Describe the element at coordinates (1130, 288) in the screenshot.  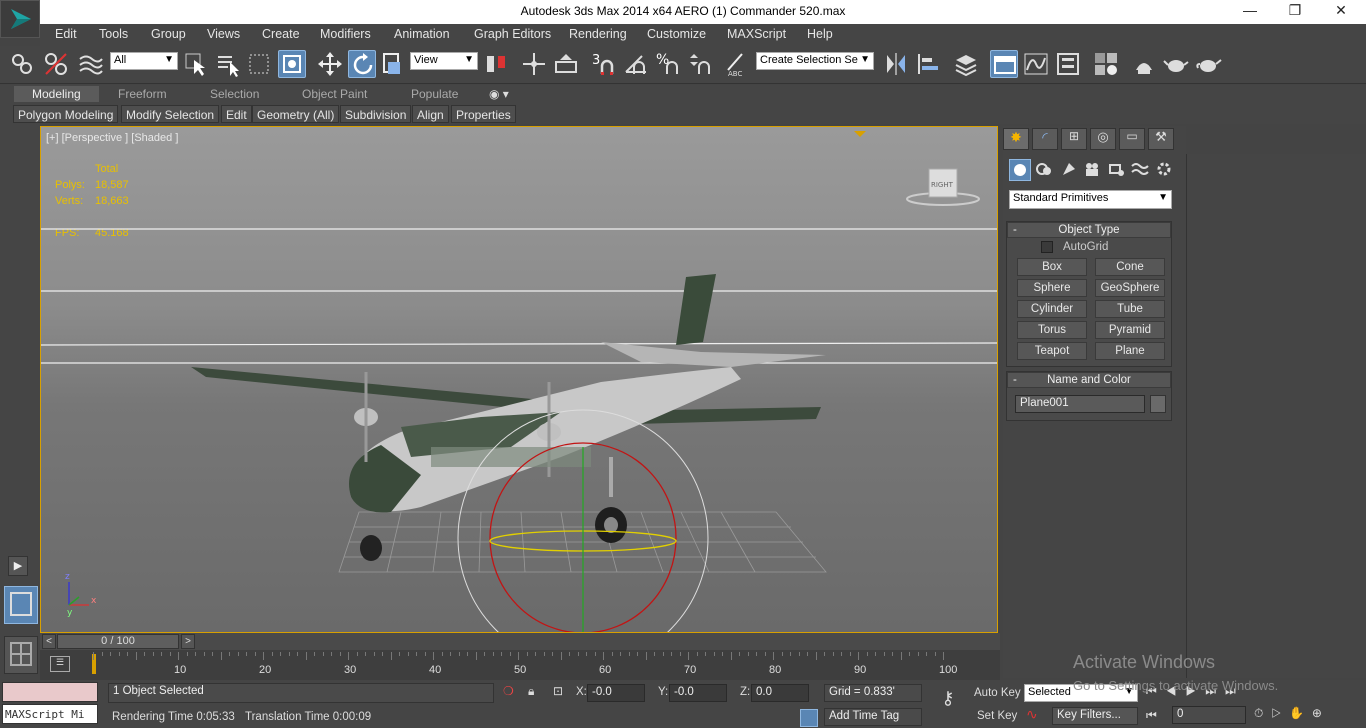
I see `geosphere-button: GeoSphere` at that location.